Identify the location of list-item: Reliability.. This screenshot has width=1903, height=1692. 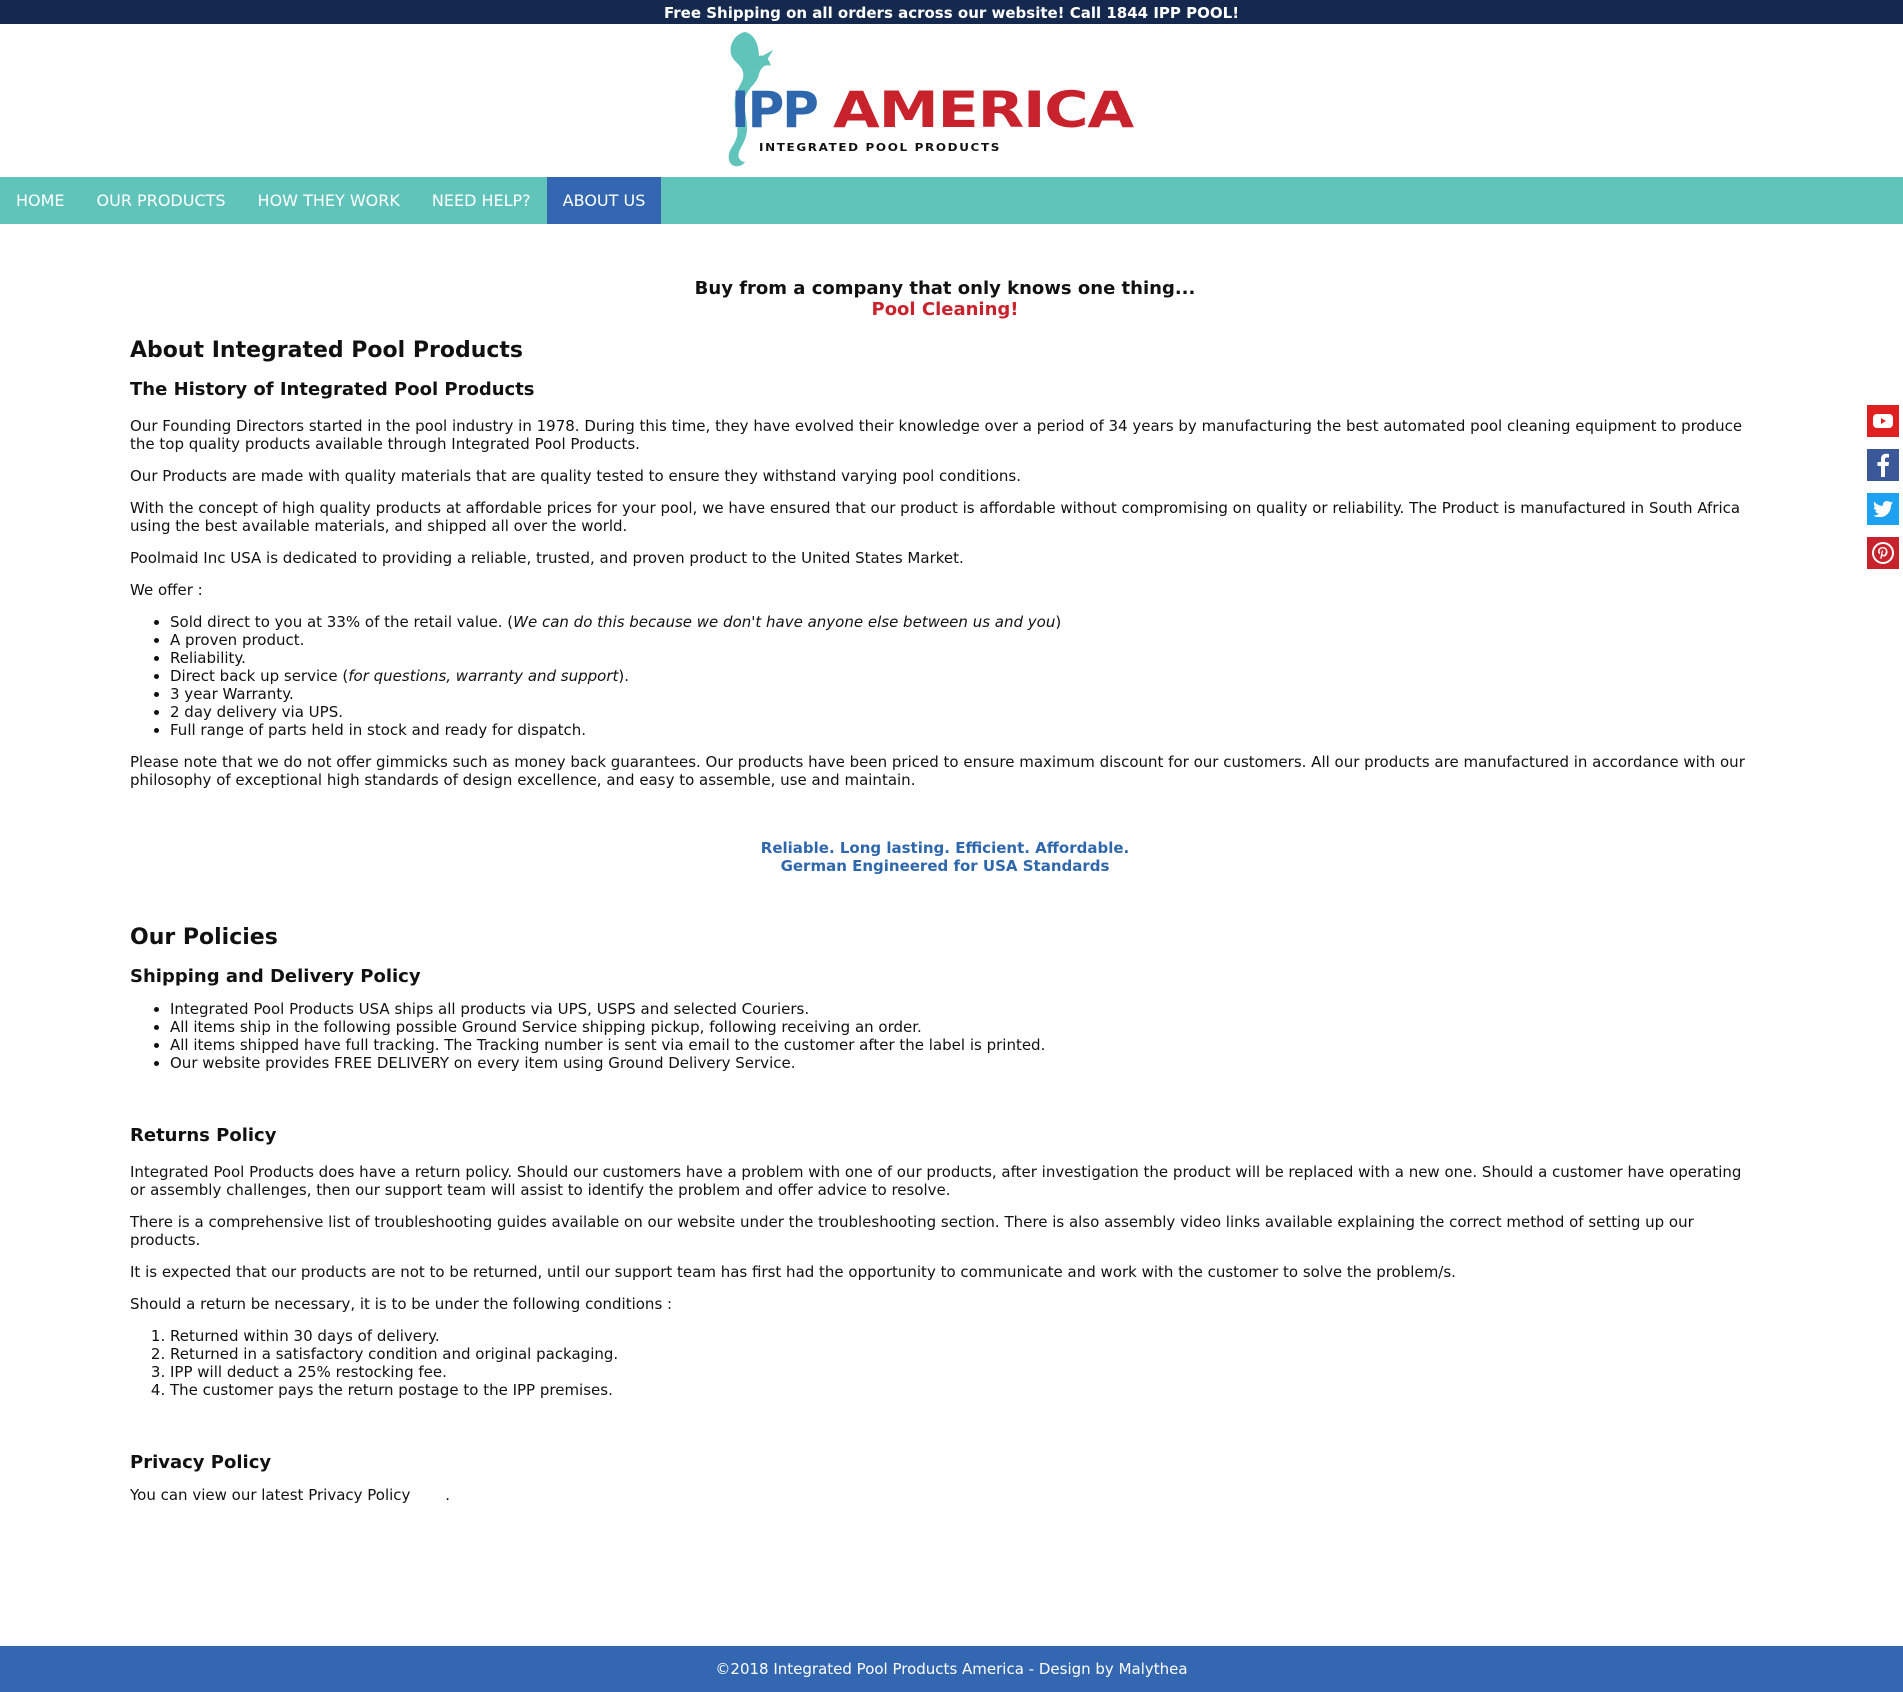
(965, 658).